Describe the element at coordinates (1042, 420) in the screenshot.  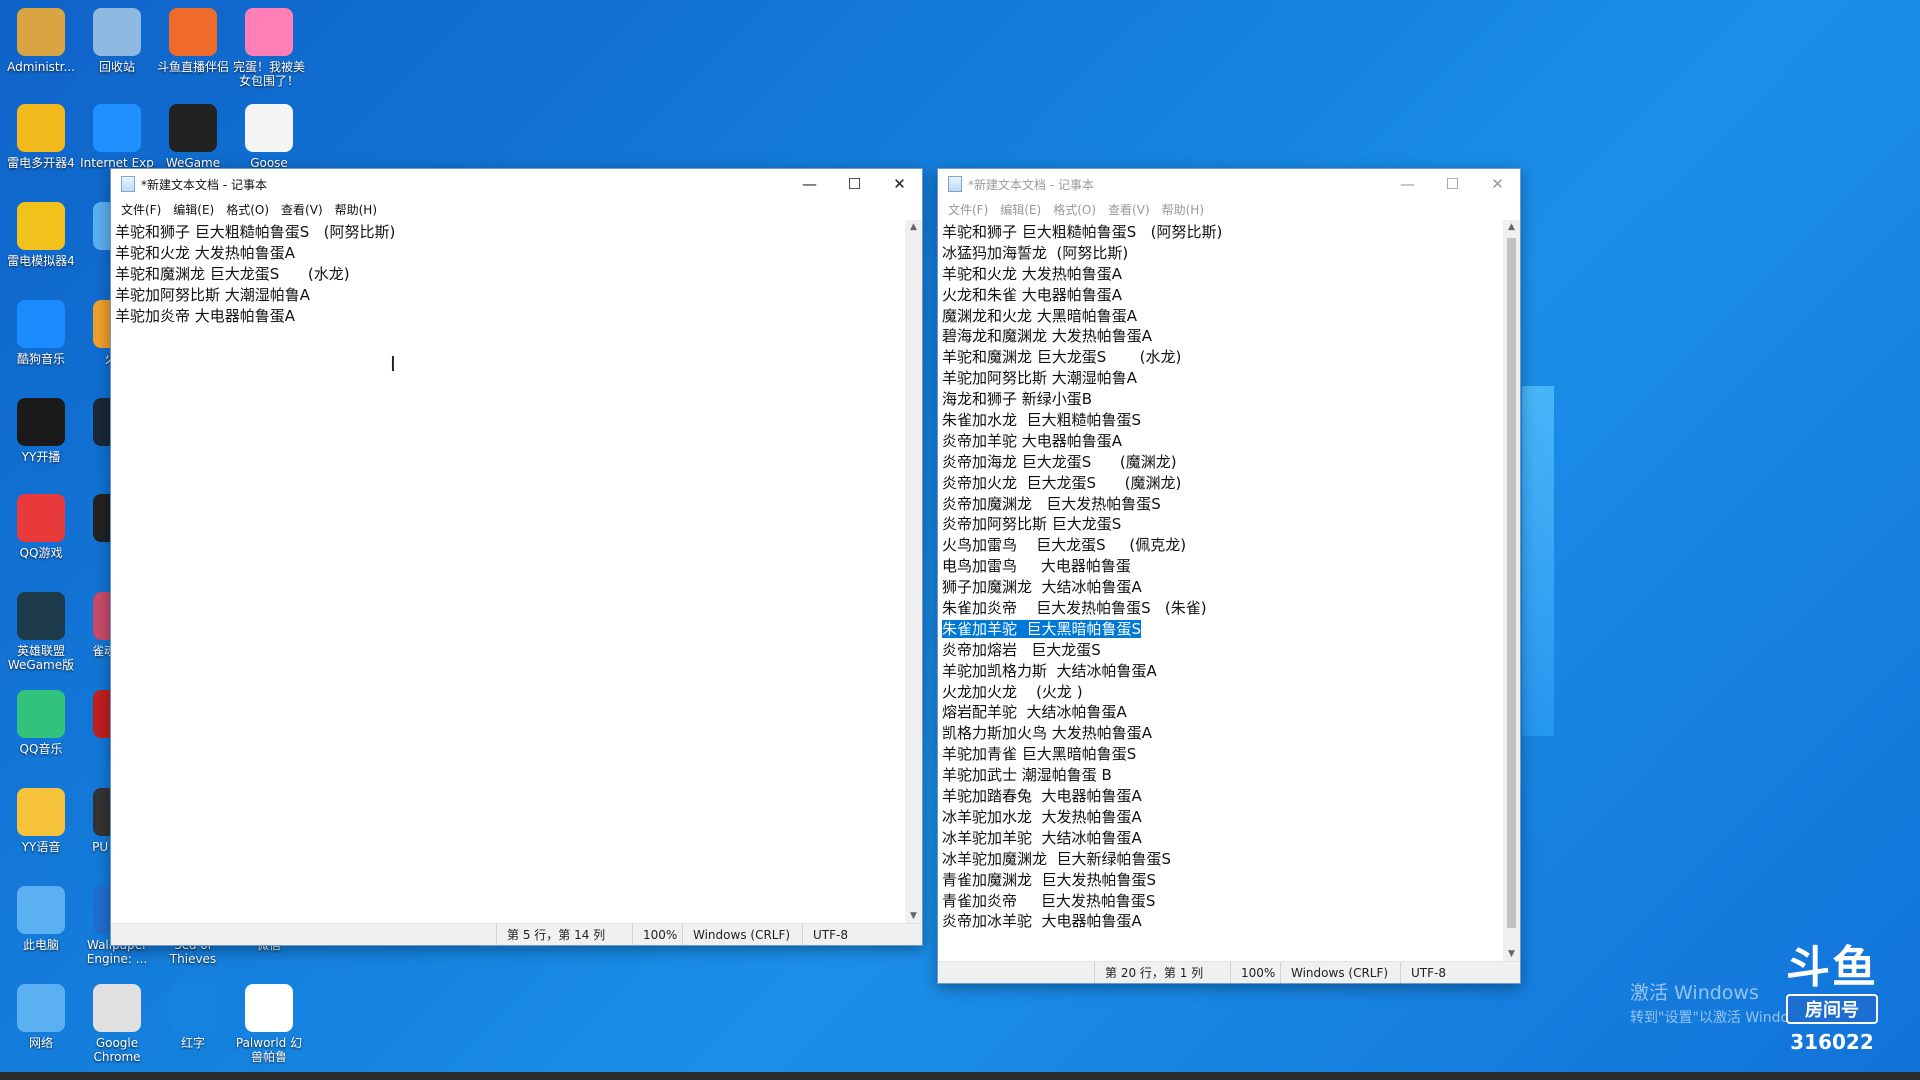
I see `line-text: 朱雀加水龙 巨大粗糙帕鲁蛋S` at that location.